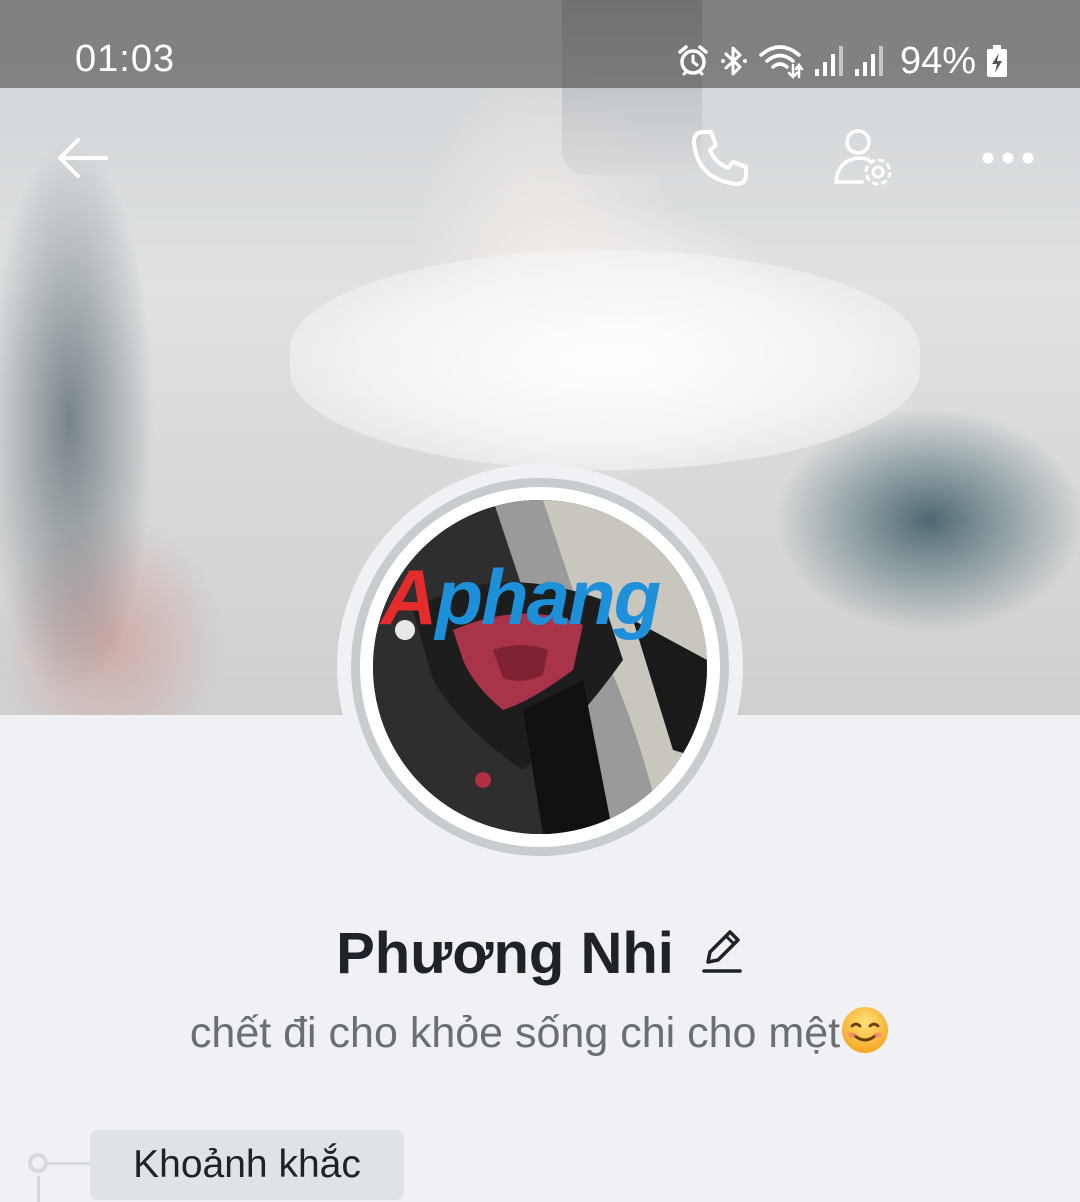 Image resolution: width=1080 pixels, height=1202 pixels. I want to click on smiling-face-icon, so click(865, 1030).